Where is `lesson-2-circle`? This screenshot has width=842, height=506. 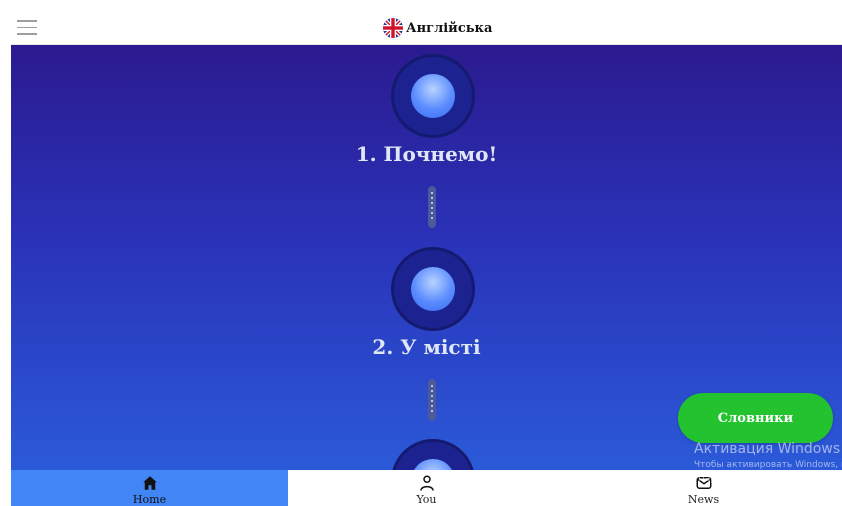 lesson-2-circle is located at coordinates (433, 289).